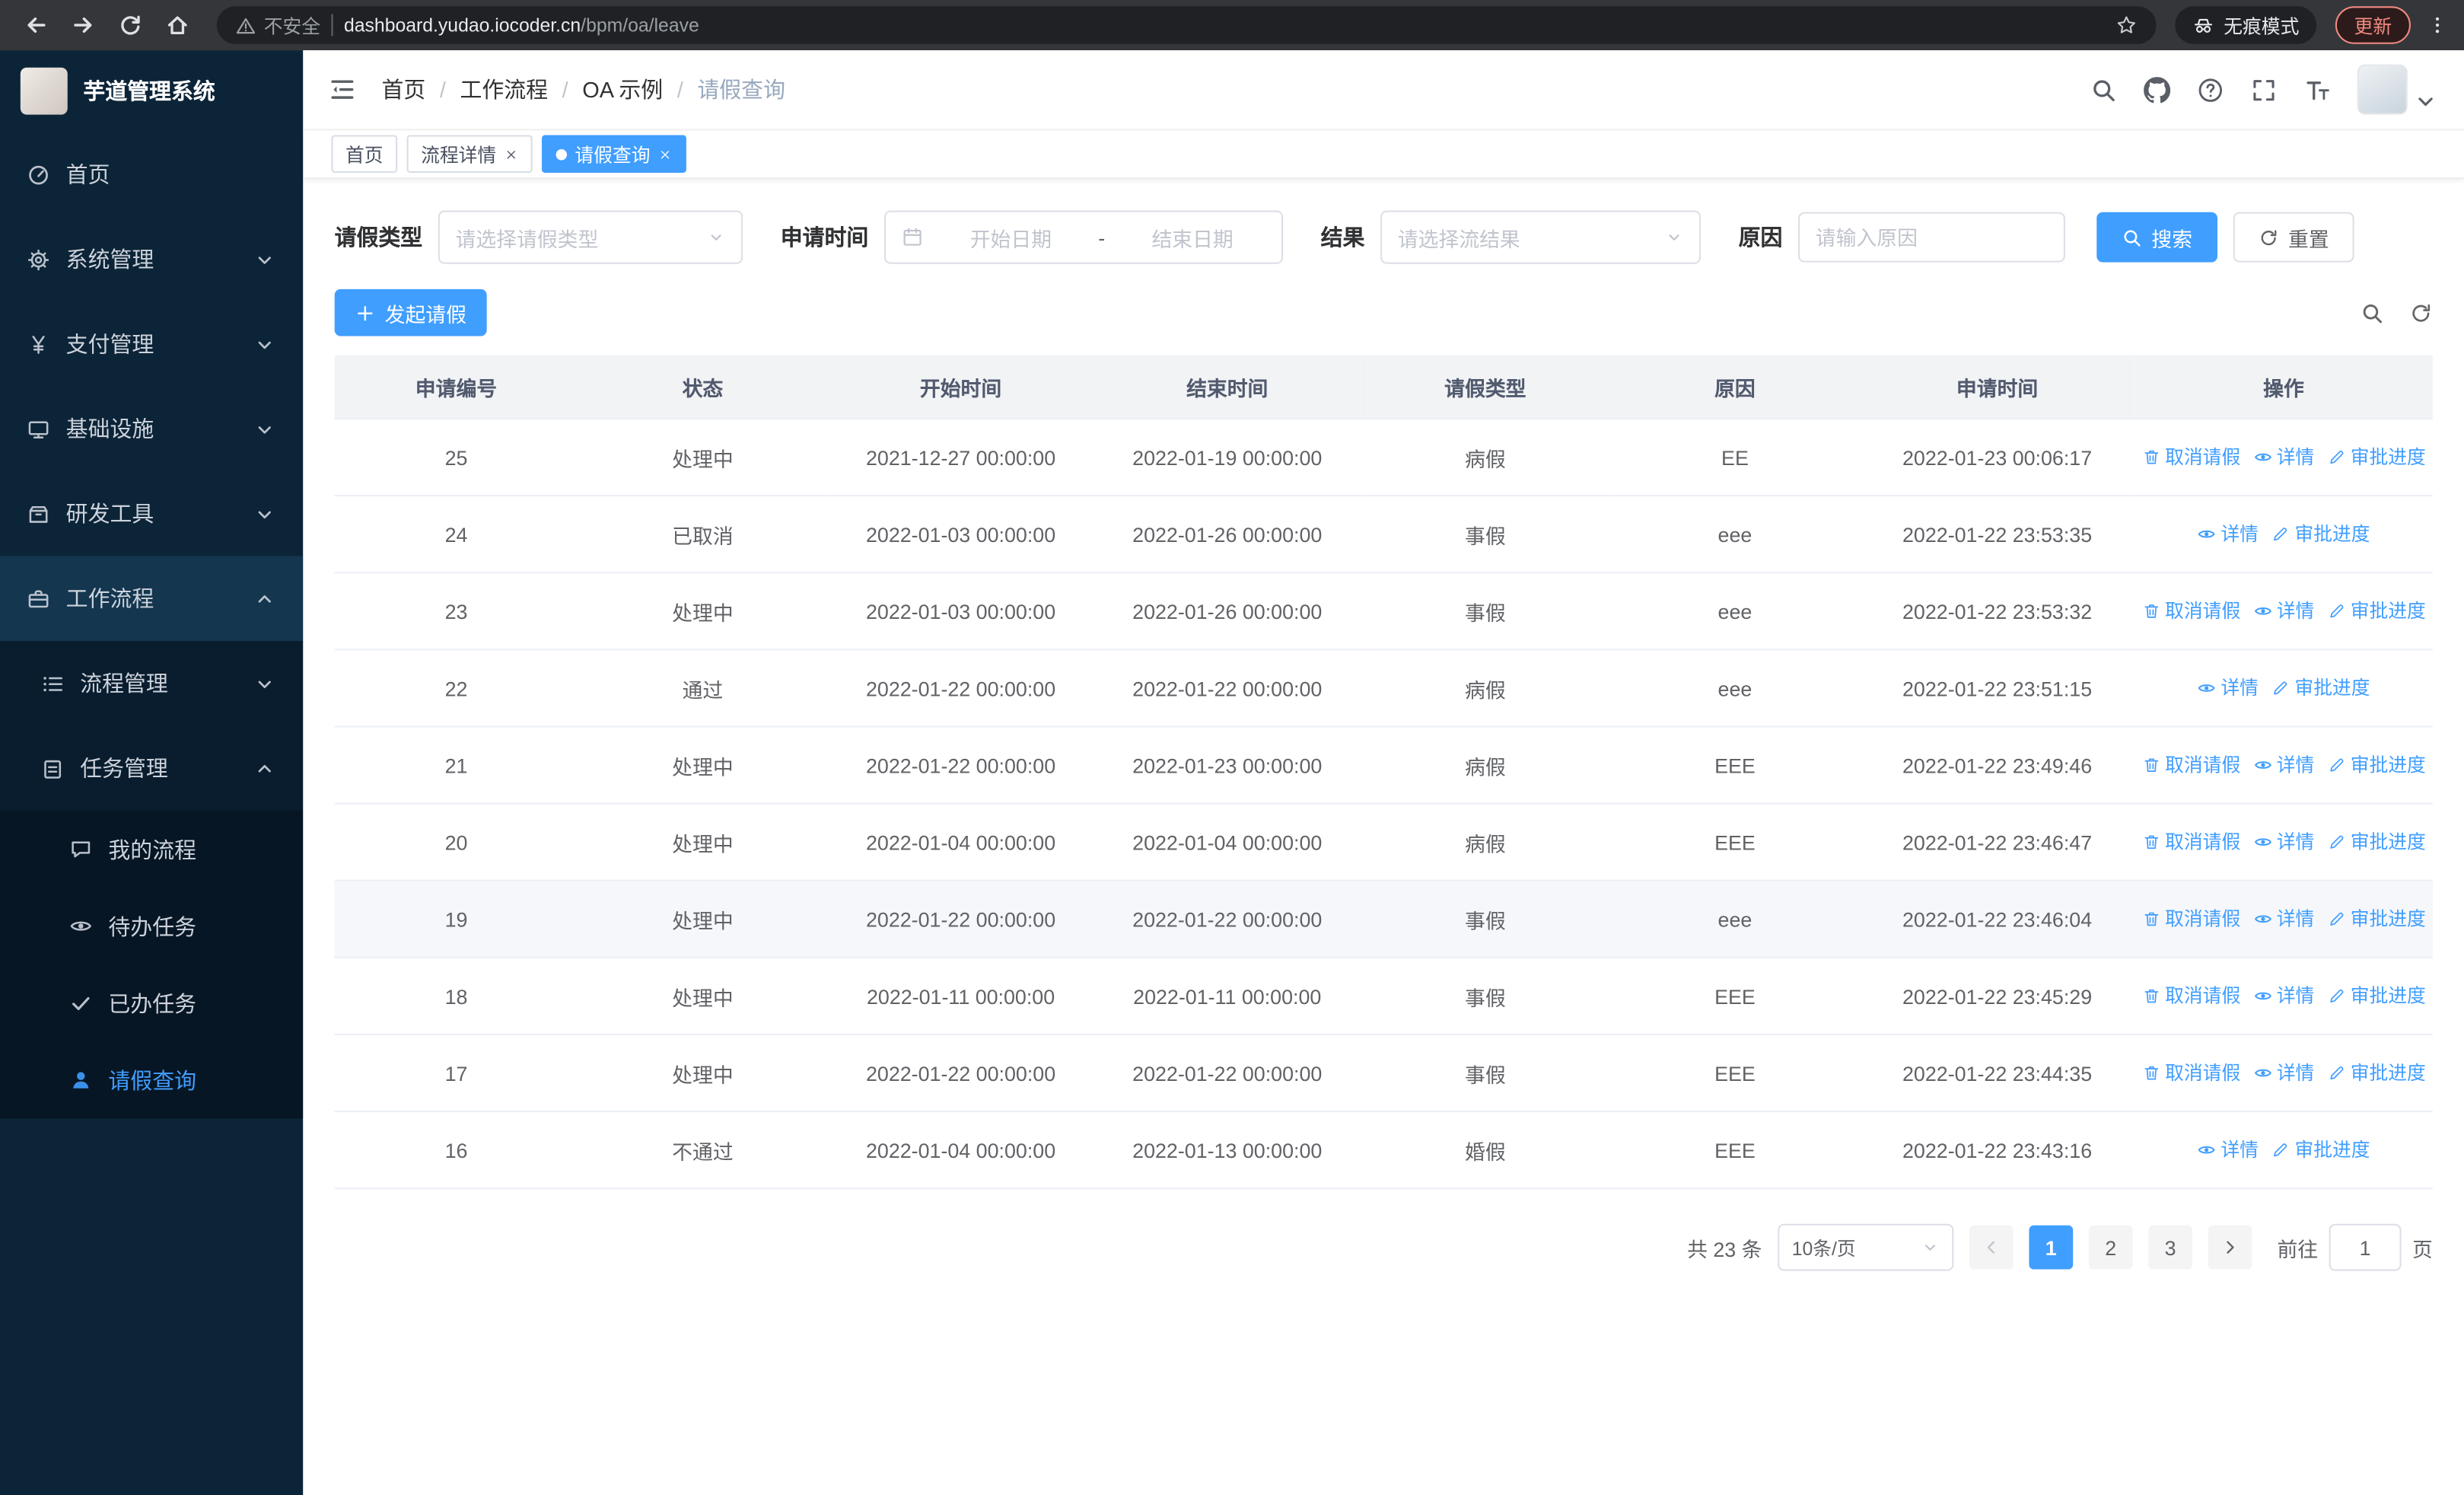 The height and width of the screenshot is (1495, 2464). I want to click on back-button, so click(36, 26).